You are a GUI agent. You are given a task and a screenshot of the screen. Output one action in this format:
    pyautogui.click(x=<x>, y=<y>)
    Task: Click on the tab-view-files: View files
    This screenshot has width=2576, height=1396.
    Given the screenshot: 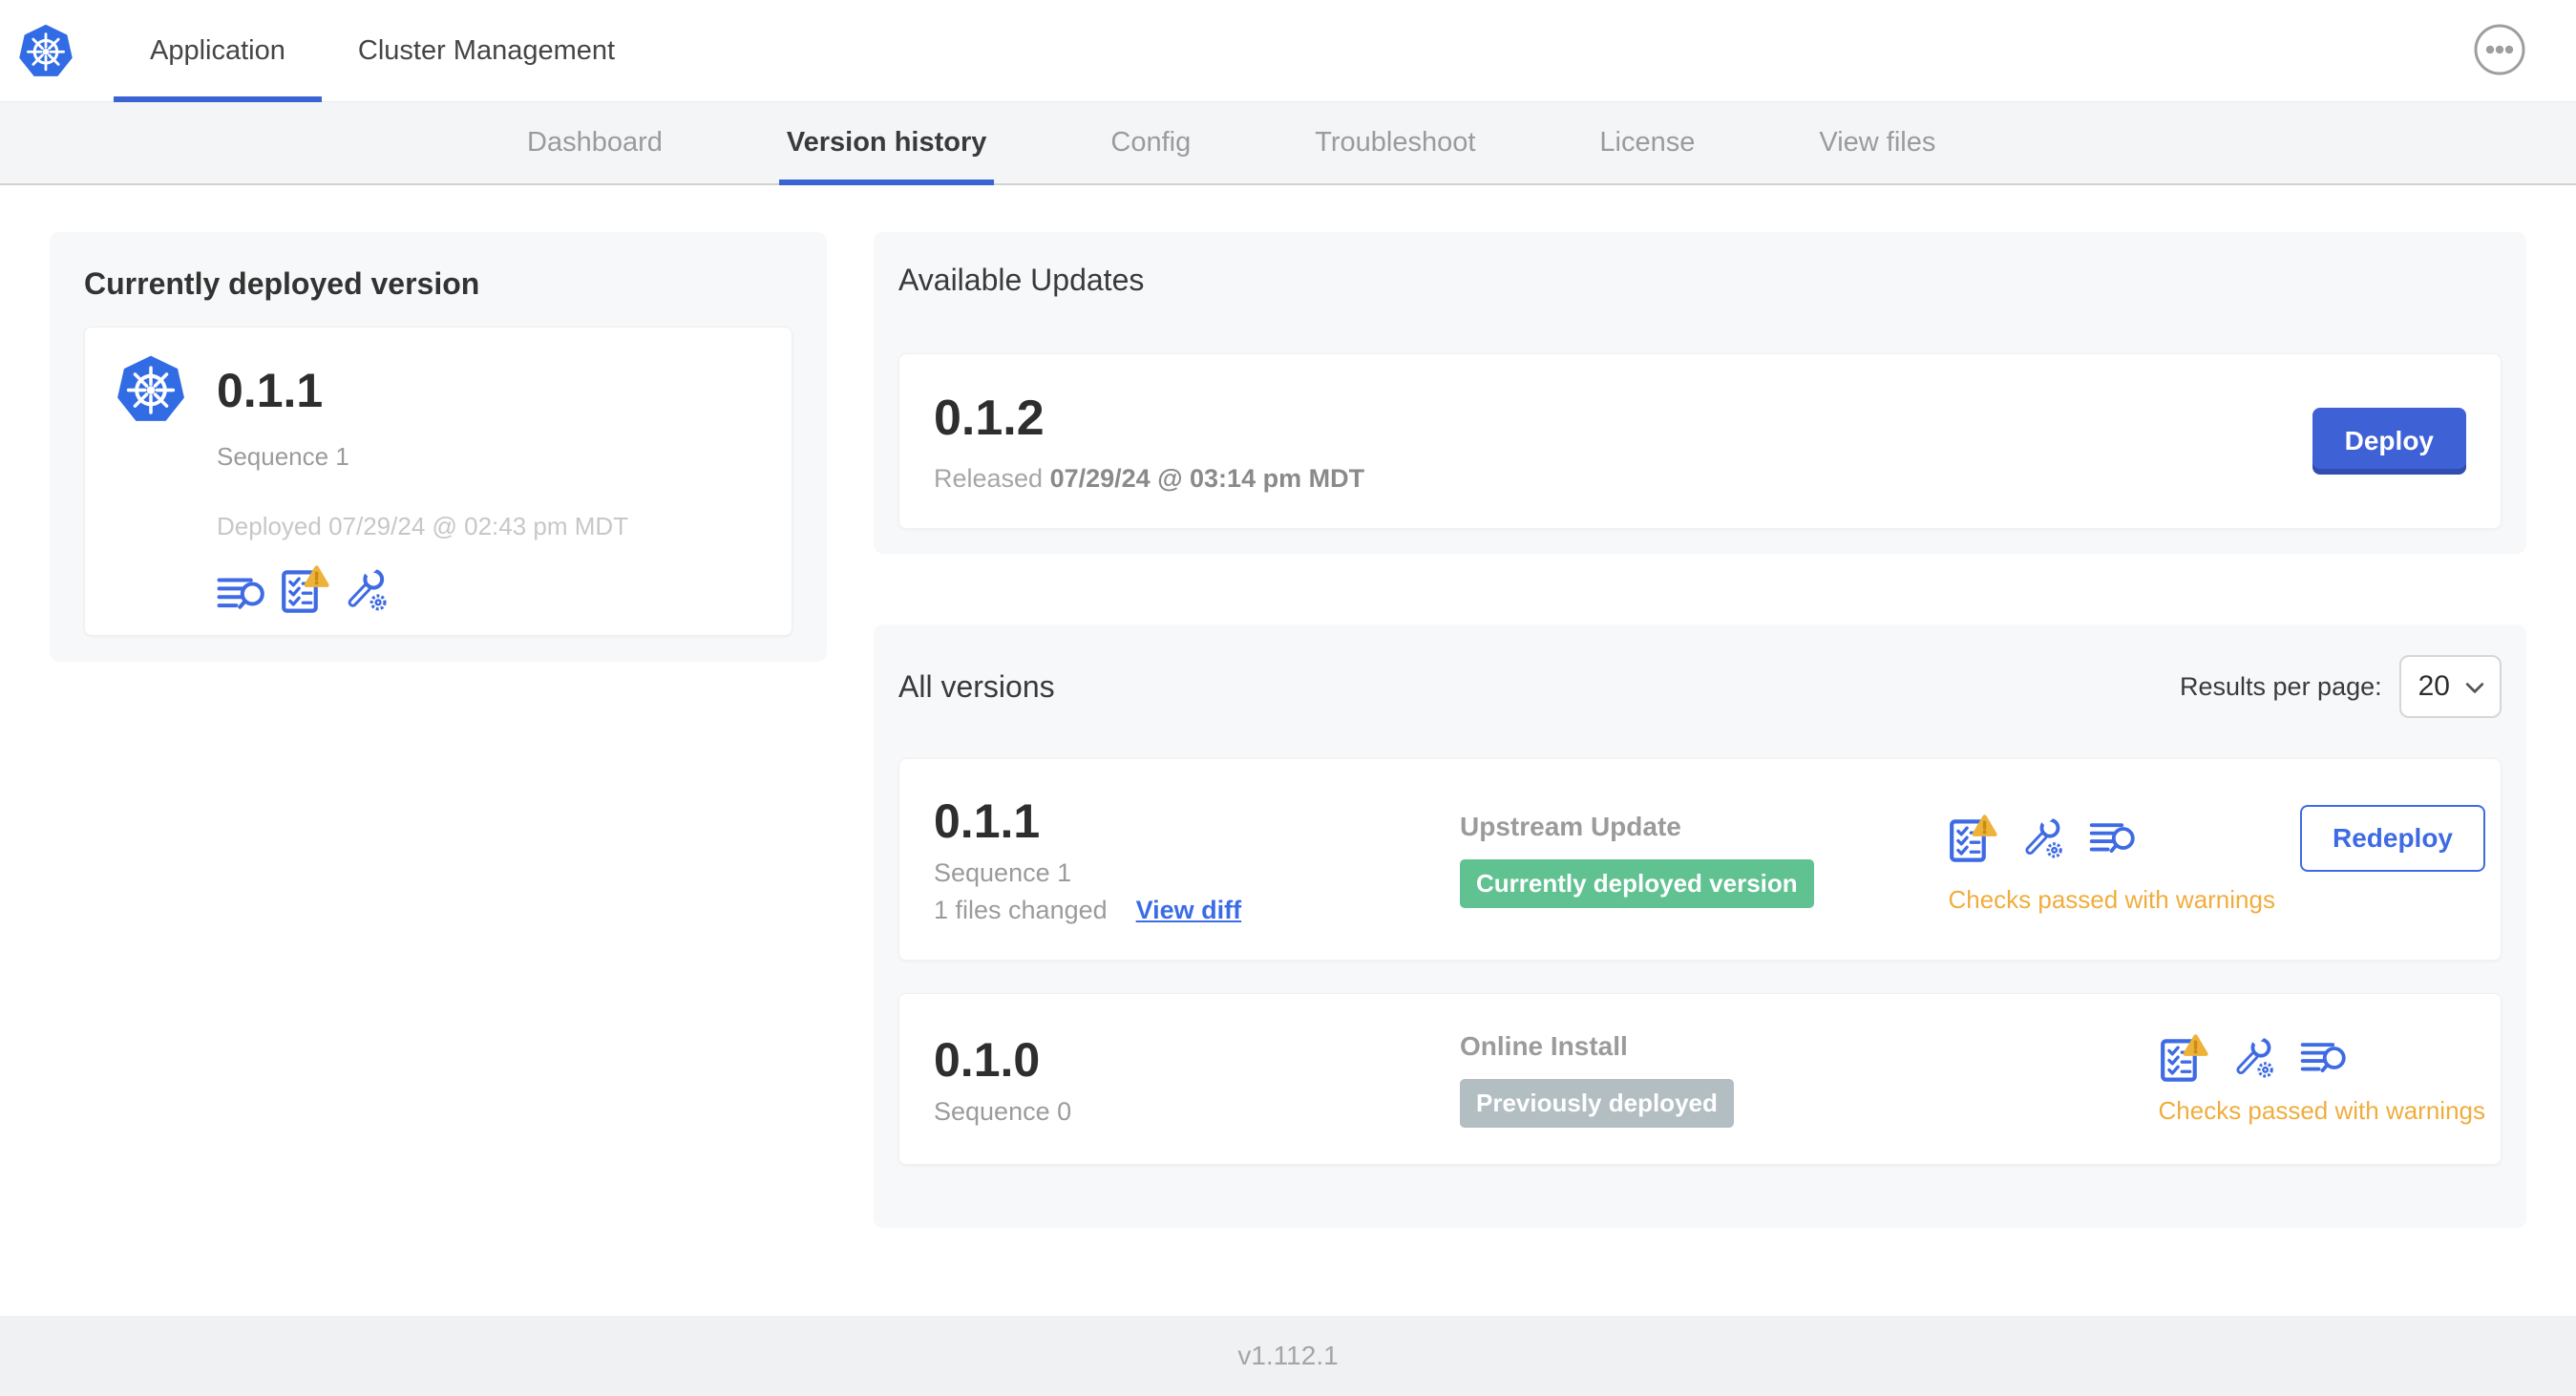 What is the action you would take?
    pyautogui.click(x=1877, y=142)
    